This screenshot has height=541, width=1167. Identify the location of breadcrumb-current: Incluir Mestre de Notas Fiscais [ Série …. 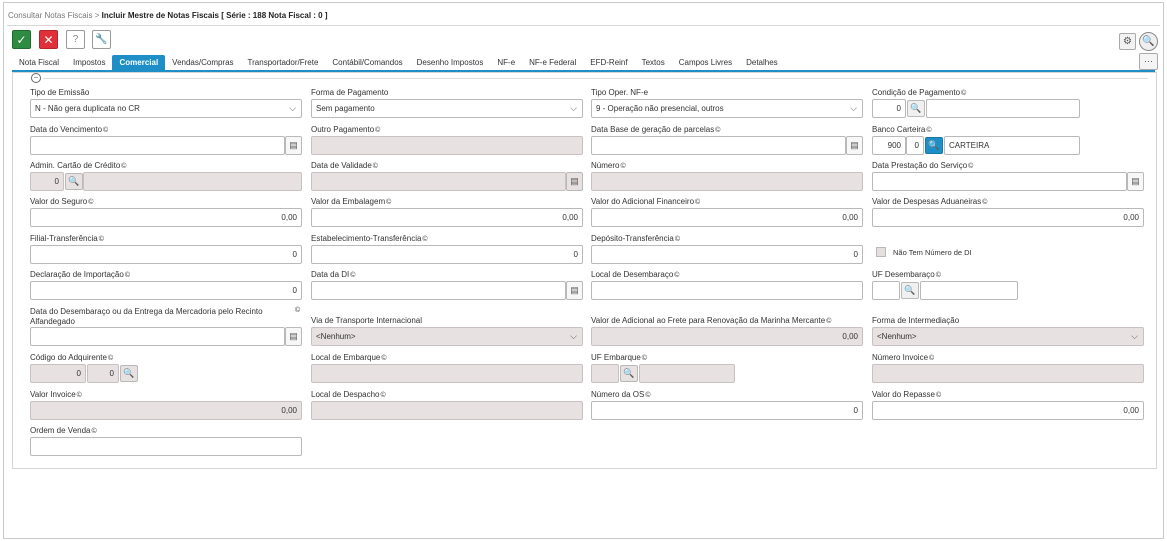
(214, 15).